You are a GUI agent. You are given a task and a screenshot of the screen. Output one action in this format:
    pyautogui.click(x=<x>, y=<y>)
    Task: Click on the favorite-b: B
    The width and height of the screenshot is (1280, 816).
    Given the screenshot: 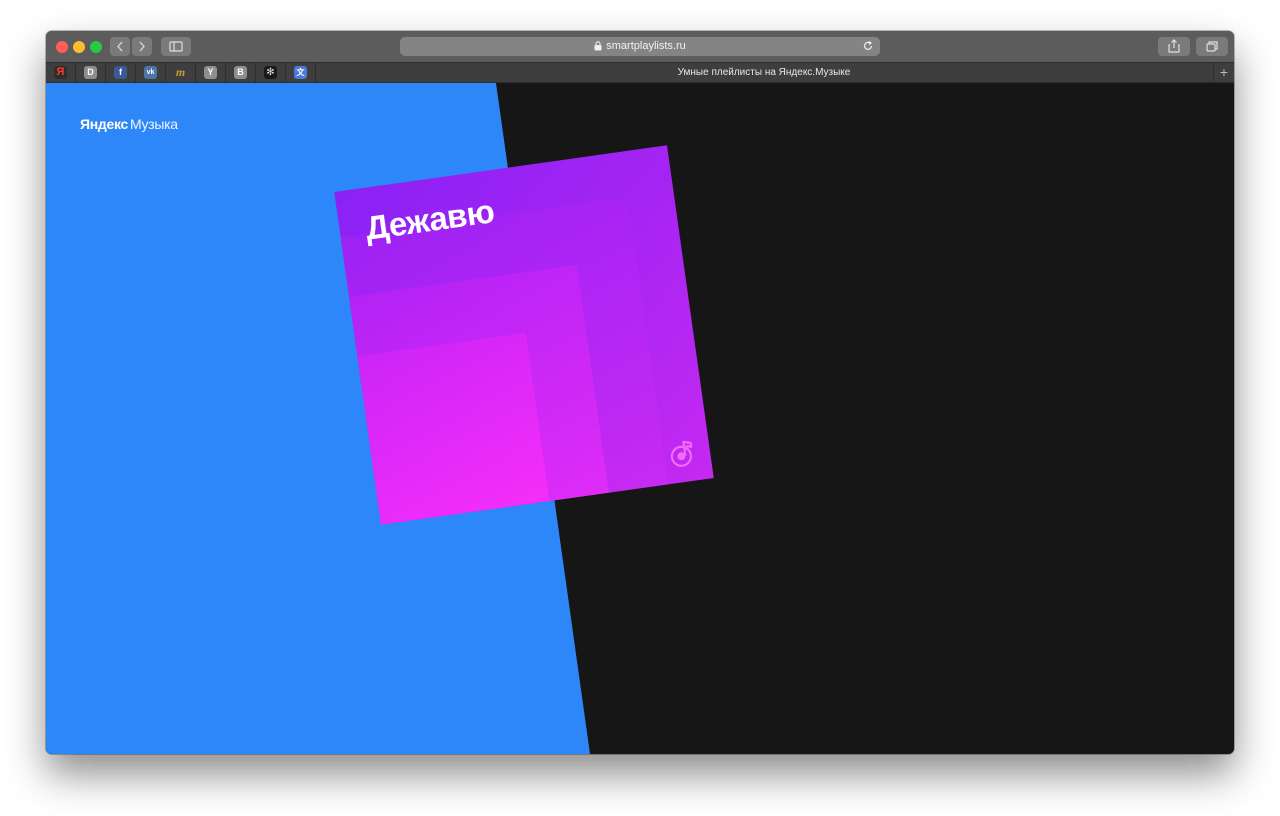 What is the action you would take?
    pyautogui.click(x=241, y=72)
    